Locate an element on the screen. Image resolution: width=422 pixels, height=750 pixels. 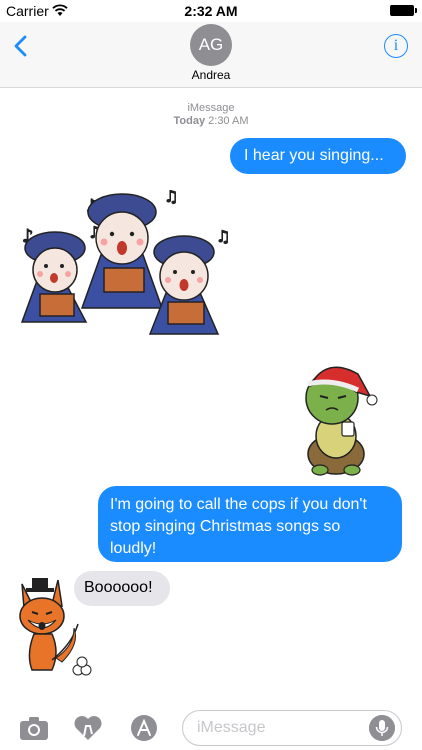
avatar-initials: AG is located at coordinates (211, 44).